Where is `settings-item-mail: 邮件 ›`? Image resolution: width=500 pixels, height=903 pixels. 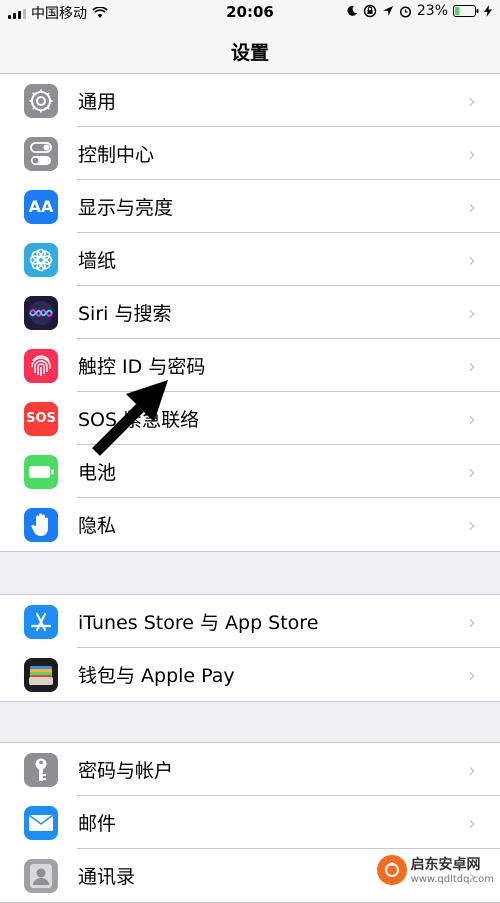
settings-item-mail: 邮件 › is located at coordinates (250, 822).